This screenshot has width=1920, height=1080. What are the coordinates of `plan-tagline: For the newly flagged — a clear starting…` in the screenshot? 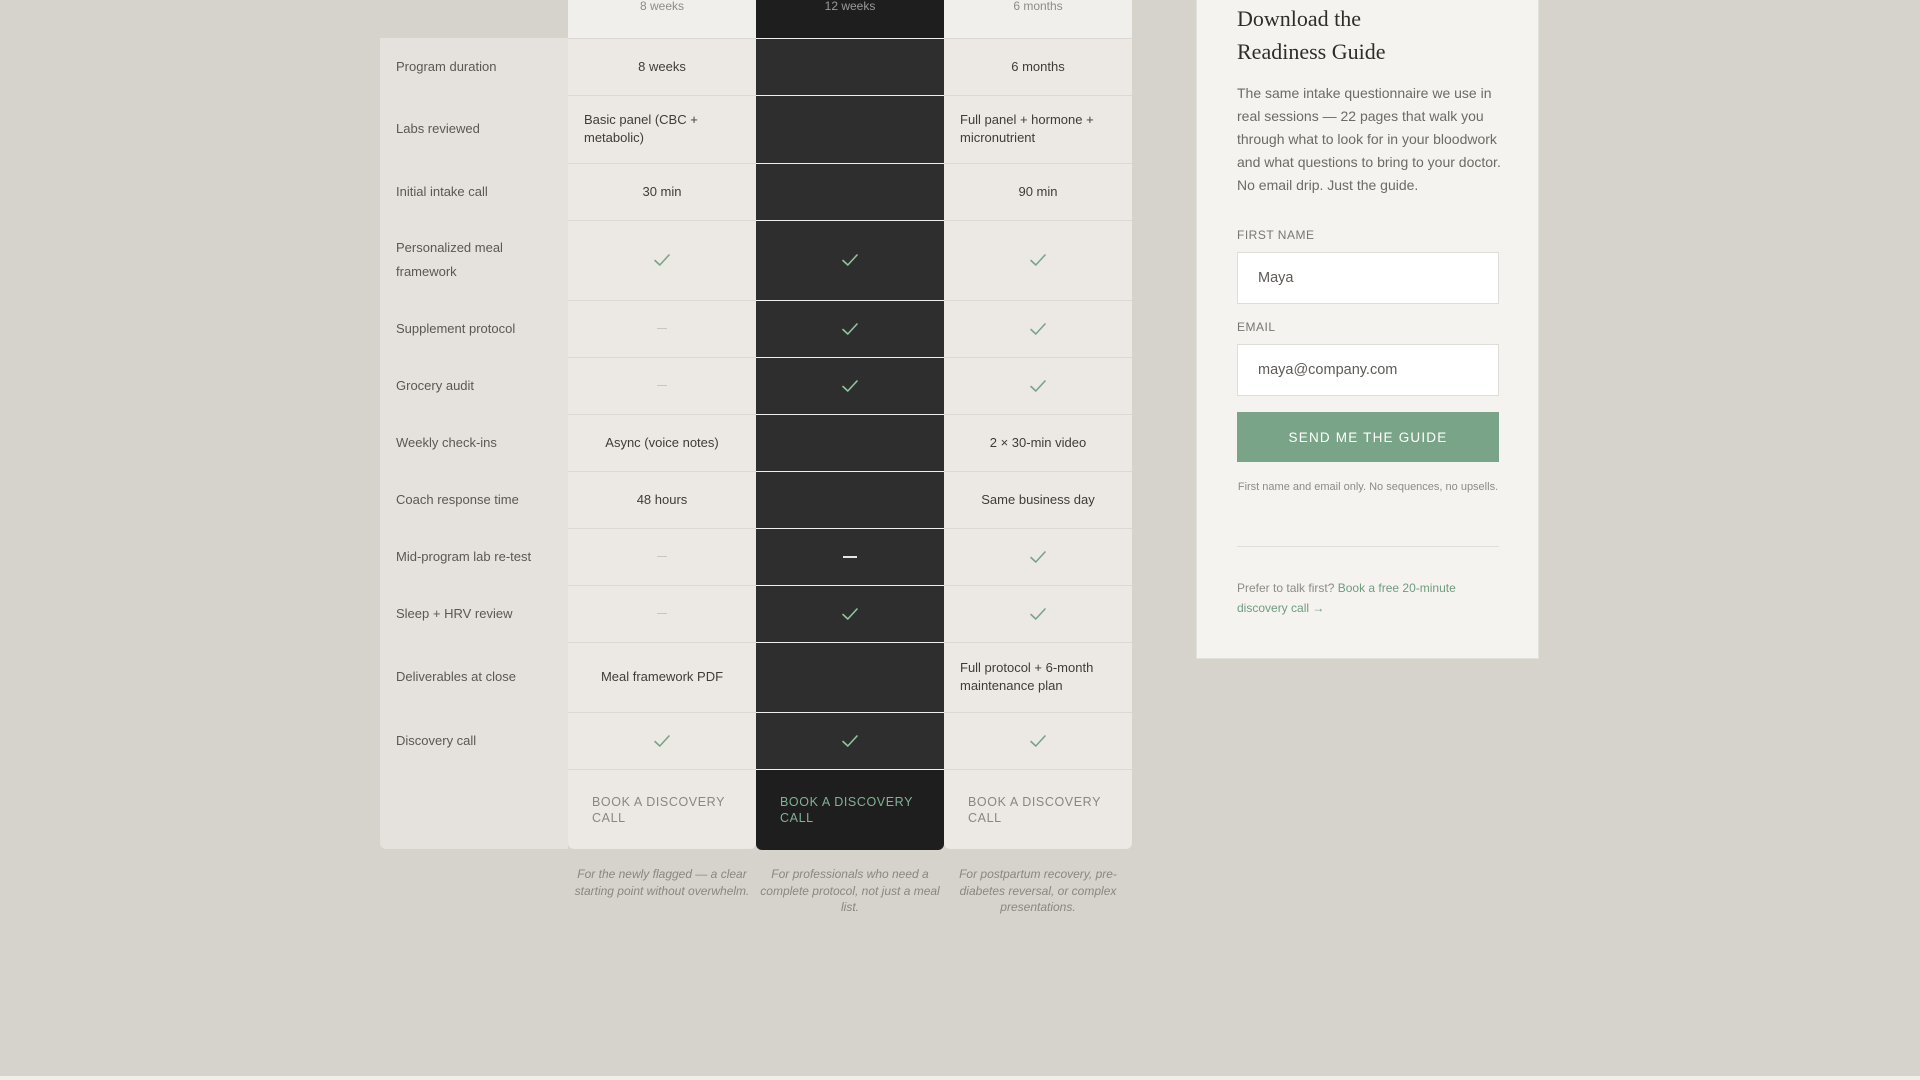 It's located at (662, 882).